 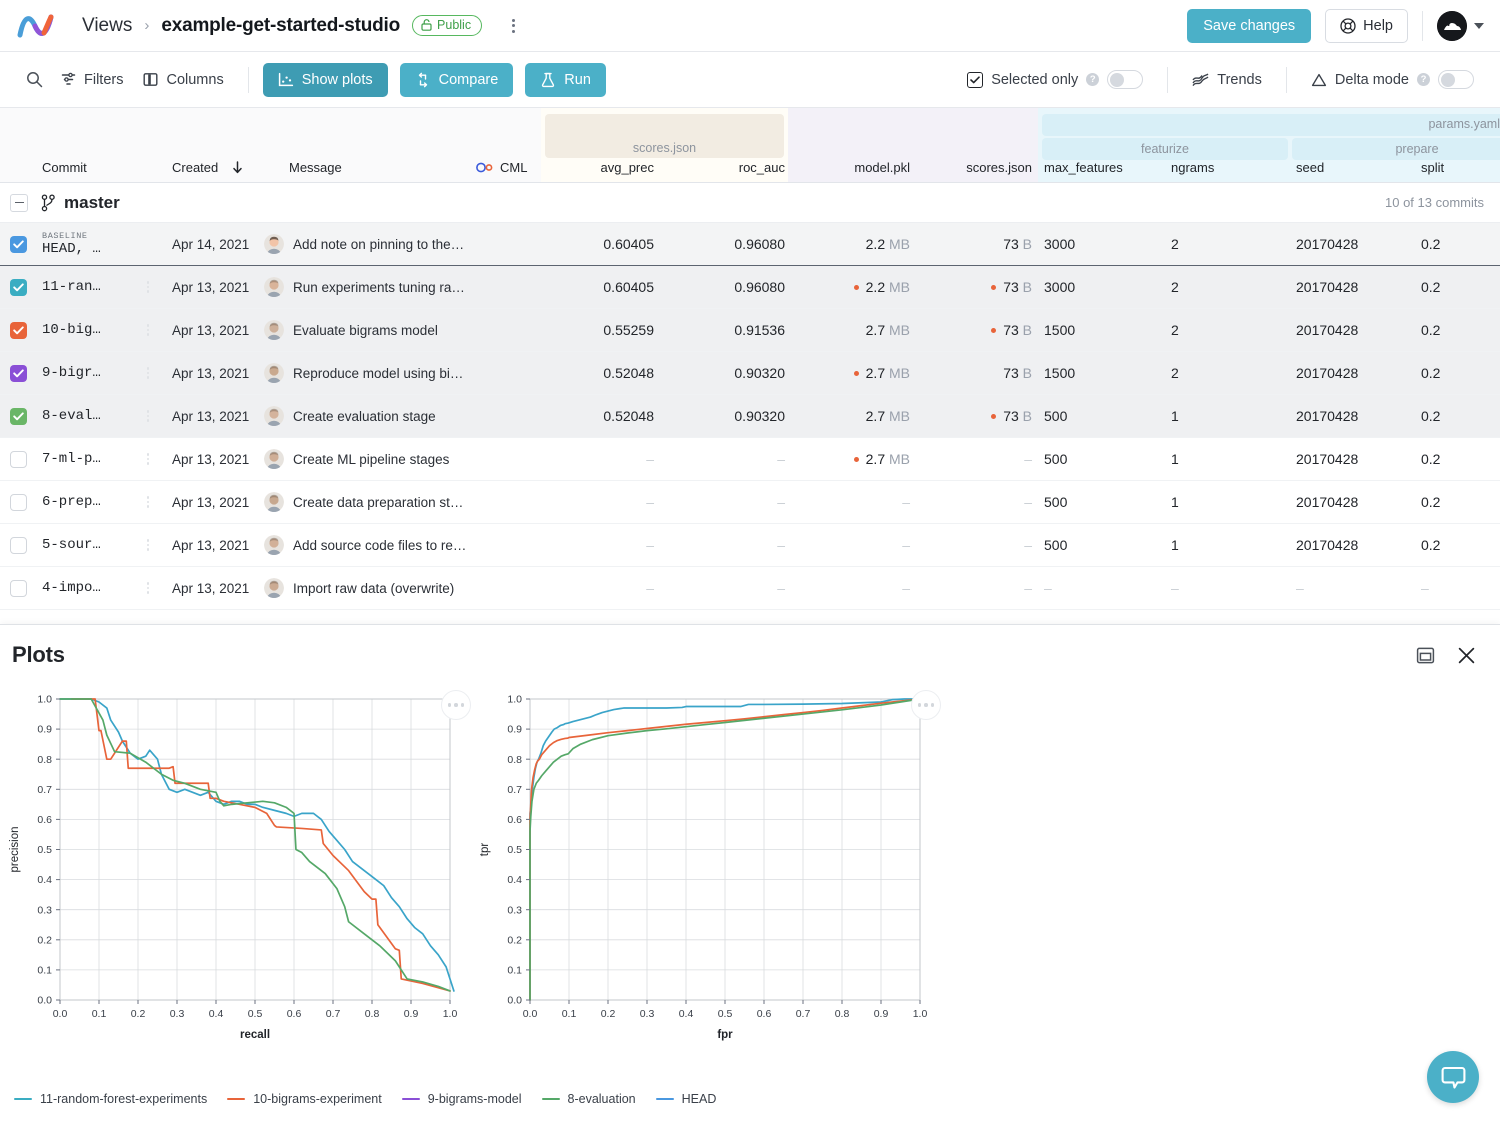 I want to click on filters-button: Filters, so click(x=92, y=80).